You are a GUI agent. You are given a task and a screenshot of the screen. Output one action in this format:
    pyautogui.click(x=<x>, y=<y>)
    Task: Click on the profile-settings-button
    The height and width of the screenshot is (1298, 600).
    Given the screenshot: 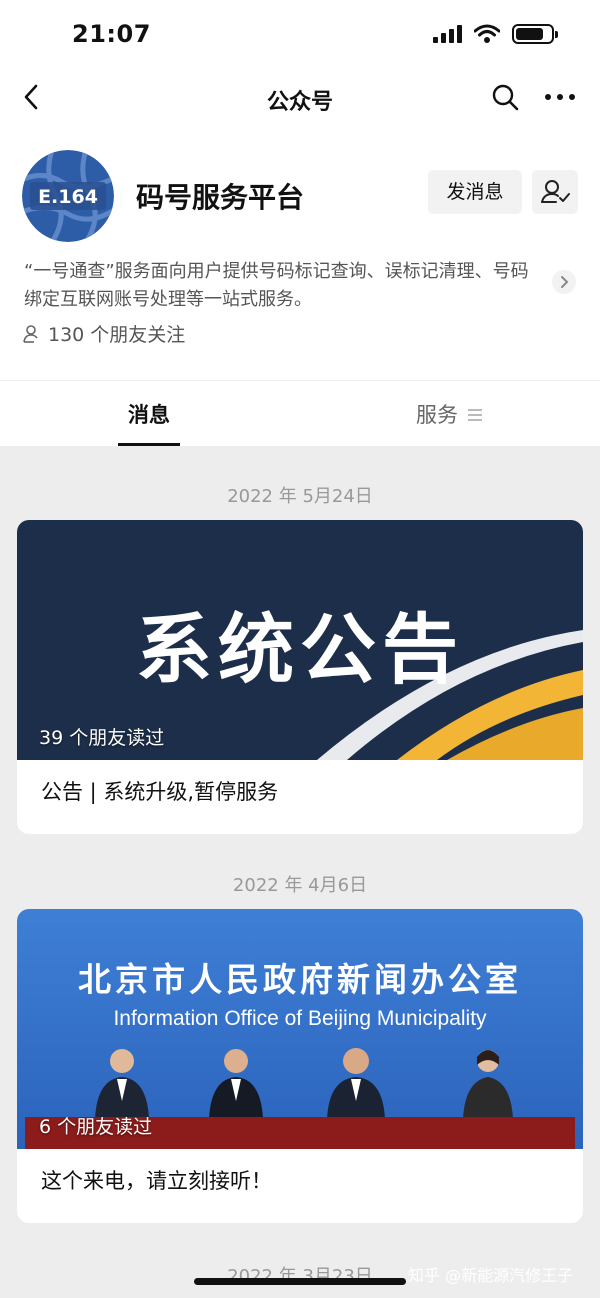 What is the action you would take?
    pyautogui.click(x=555, y=192)
    